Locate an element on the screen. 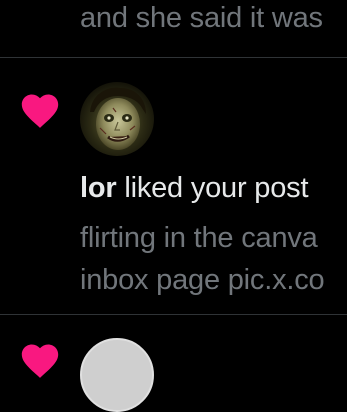  action-text: liked your post is located at coordinates (216, 188).